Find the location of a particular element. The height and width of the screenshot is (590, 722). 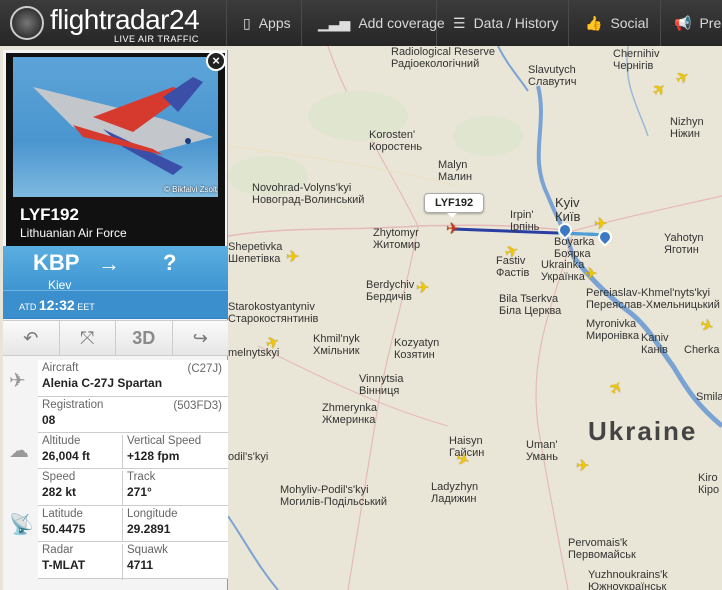

city-kirovohrad: Kiro Кіро is located at coordinates (709, 484).